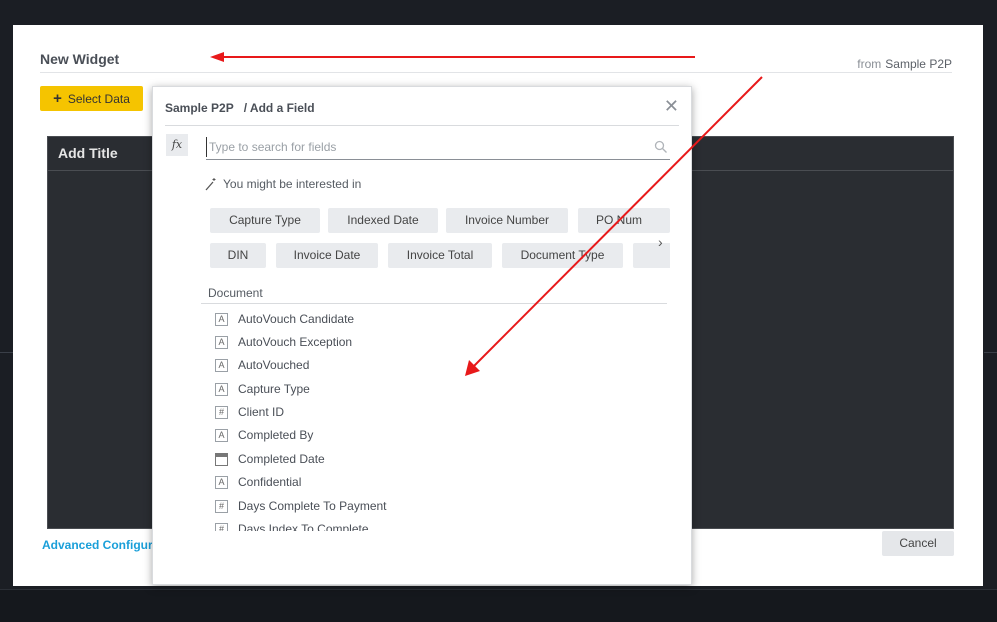 This screenshot has width=997, height=622. I want to click on suggestions-header: You might be interested in, so click(283, 184).